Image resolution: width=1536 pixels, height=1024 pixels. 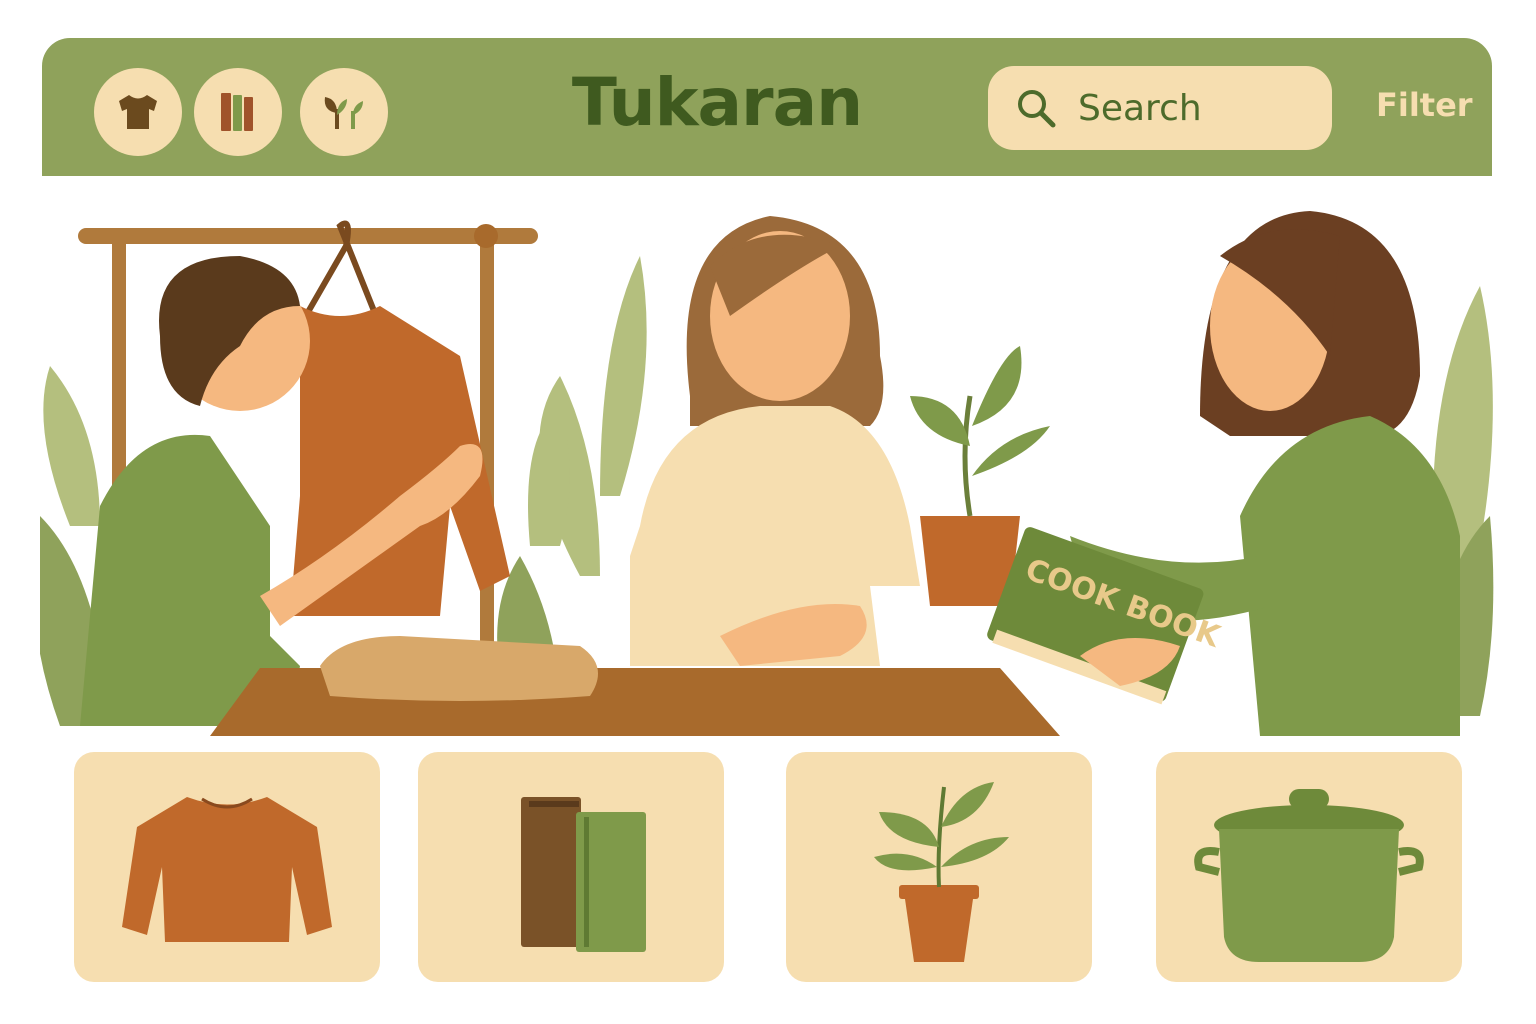 I want to click on category-clothing-button, so click(x=138, y=112).